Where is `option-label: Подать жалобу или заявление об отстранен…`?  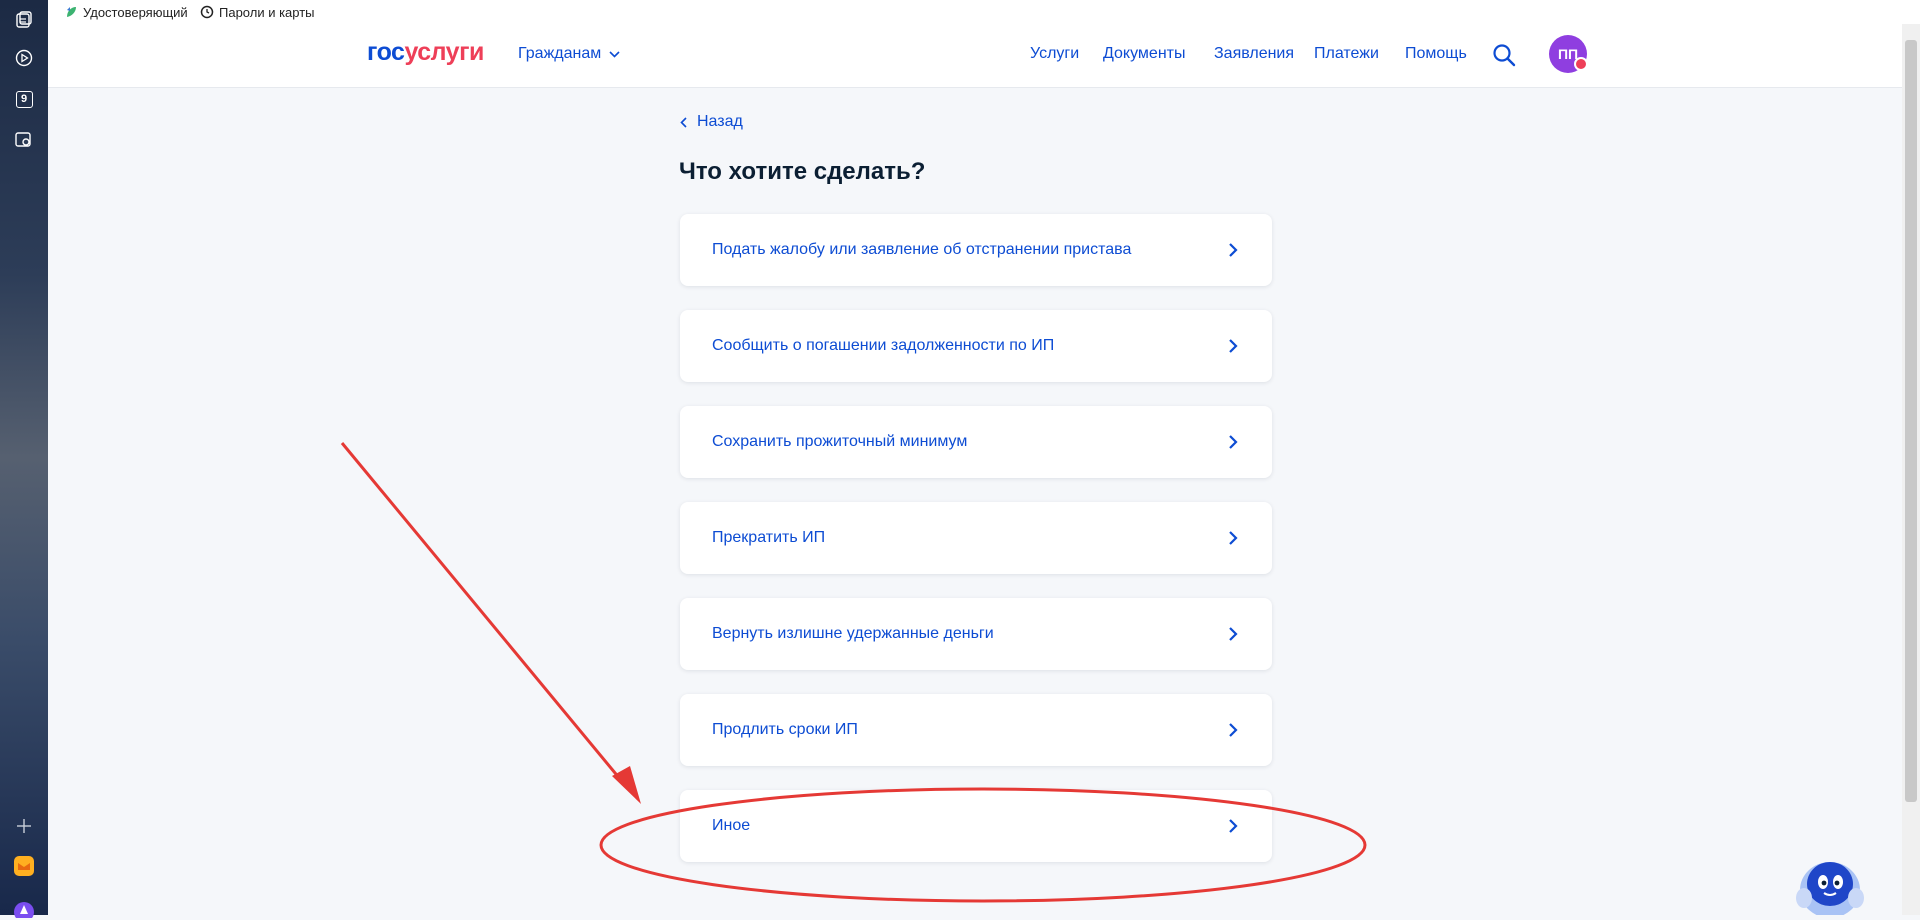 option-label: Подать жалобу или заявление об отстранен… is located at coordinates (922, 249).